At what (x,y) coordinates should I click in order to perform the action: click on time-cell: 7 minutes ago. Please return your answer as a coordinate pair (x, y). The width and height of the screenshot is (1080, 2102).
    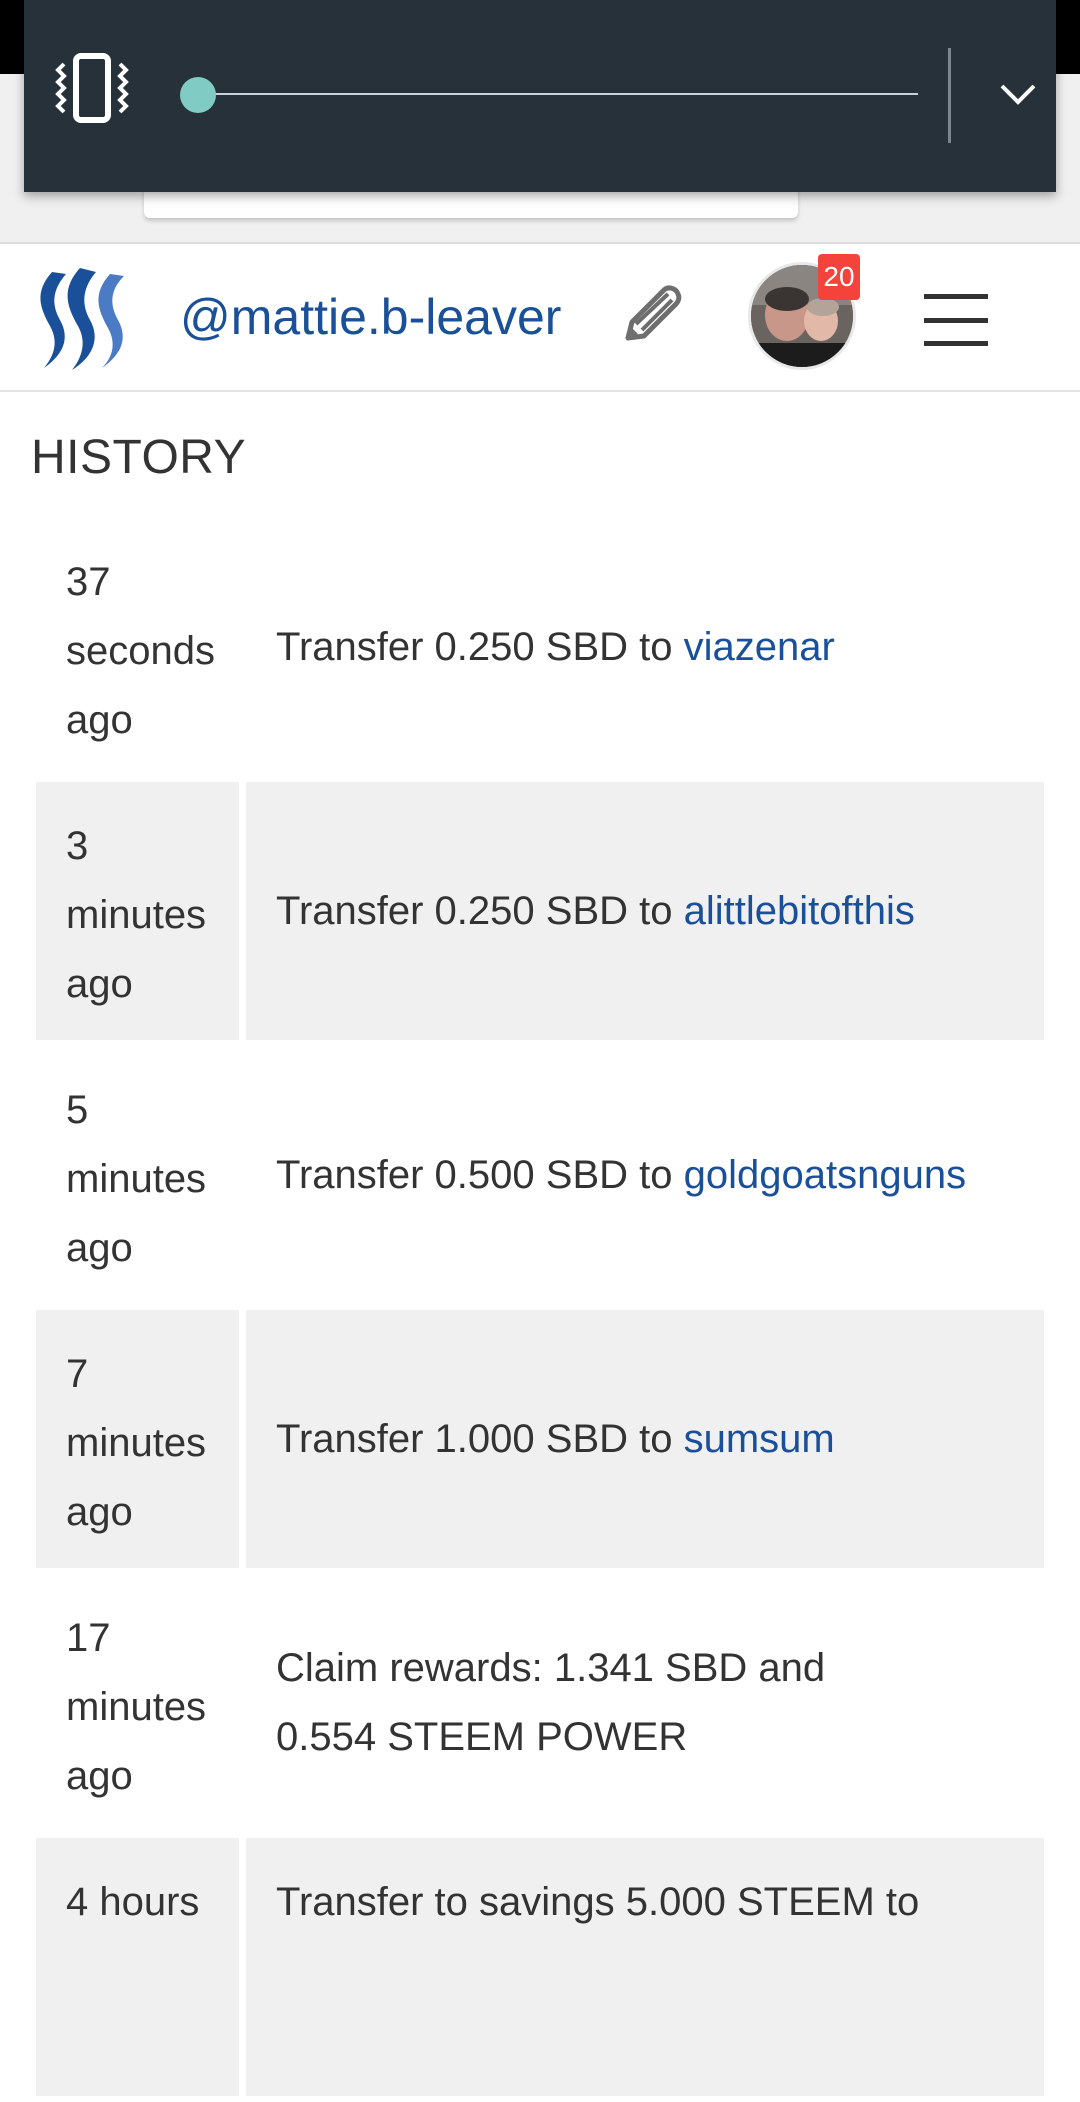
    Looking at the image, I should click on (137, 1439).